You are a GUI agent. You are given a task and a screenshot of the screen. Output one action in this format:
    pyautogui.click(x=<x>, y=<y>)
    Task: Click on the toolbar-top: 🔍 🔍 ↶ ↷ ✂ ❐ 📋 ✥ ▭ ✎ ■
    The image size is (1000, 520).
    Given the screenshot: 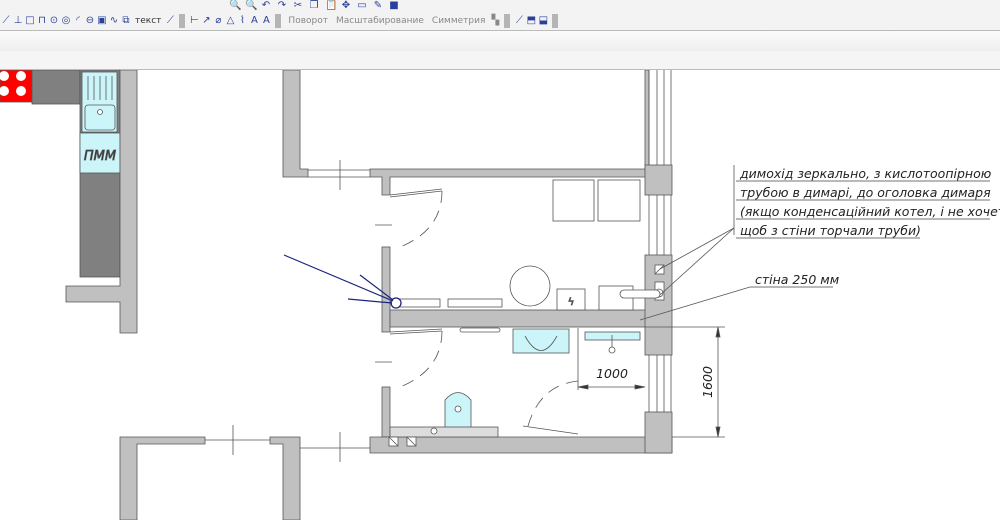 What is the action you would take?
    pyautogui.click(x=500, y=6)
    